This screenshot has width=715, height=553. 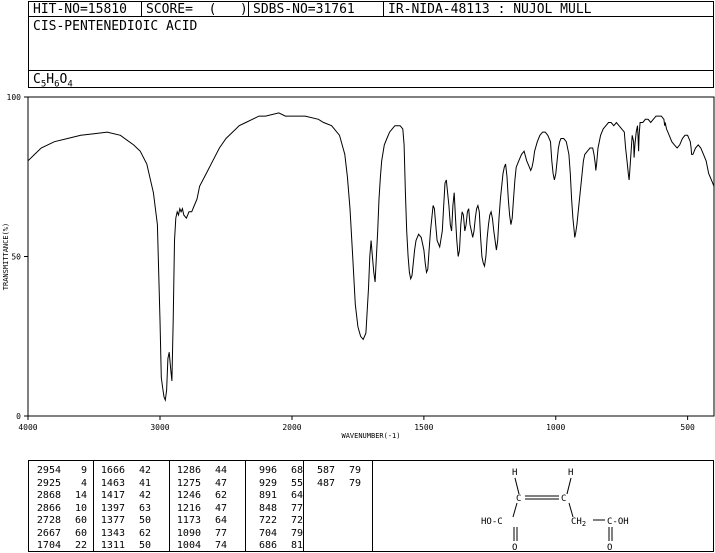 I want to click on peak-wavenumber: 487, so click(x=325, y=483).